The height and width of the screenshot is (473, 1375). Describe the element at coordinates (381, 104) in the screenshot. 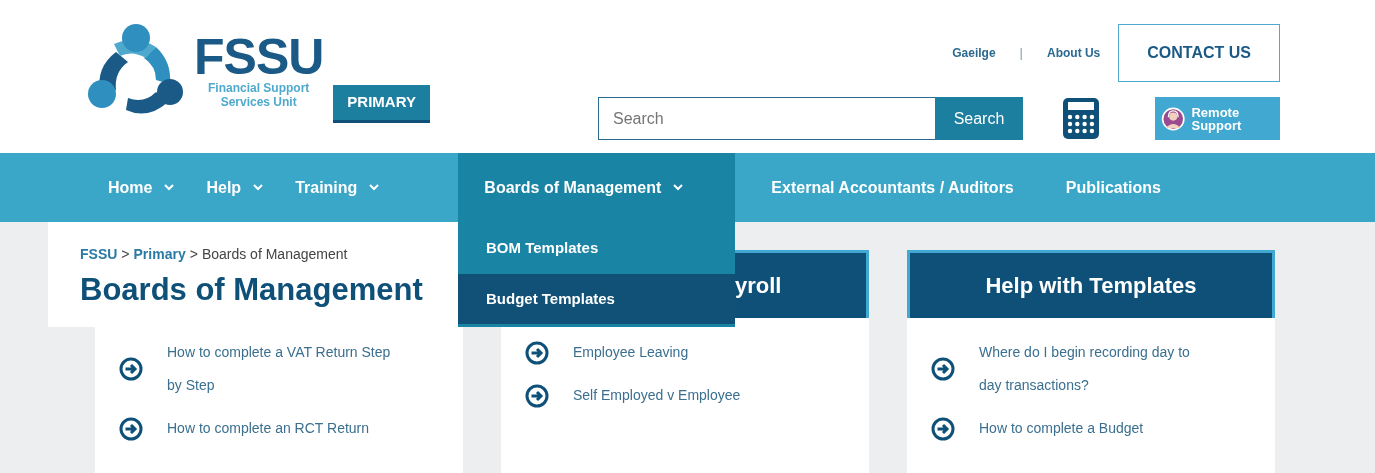

I see `section-label: PRIMARY` at that location.